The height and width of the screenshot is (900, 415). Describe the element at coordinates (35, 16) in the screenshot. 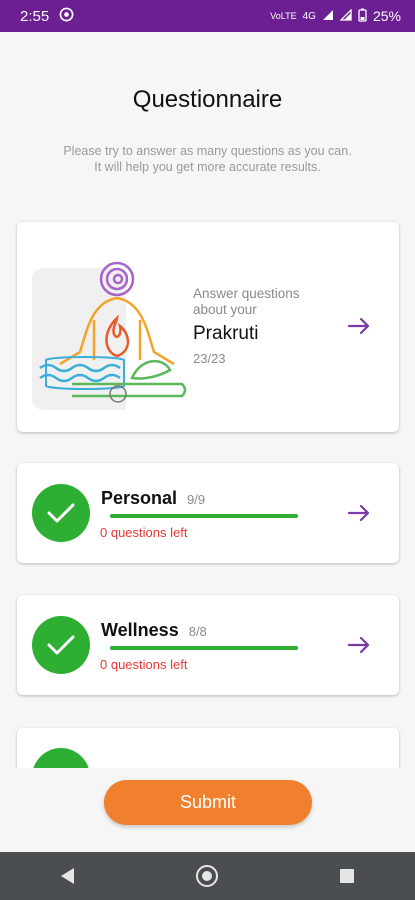

I see `status-time: 2:55` at that location.